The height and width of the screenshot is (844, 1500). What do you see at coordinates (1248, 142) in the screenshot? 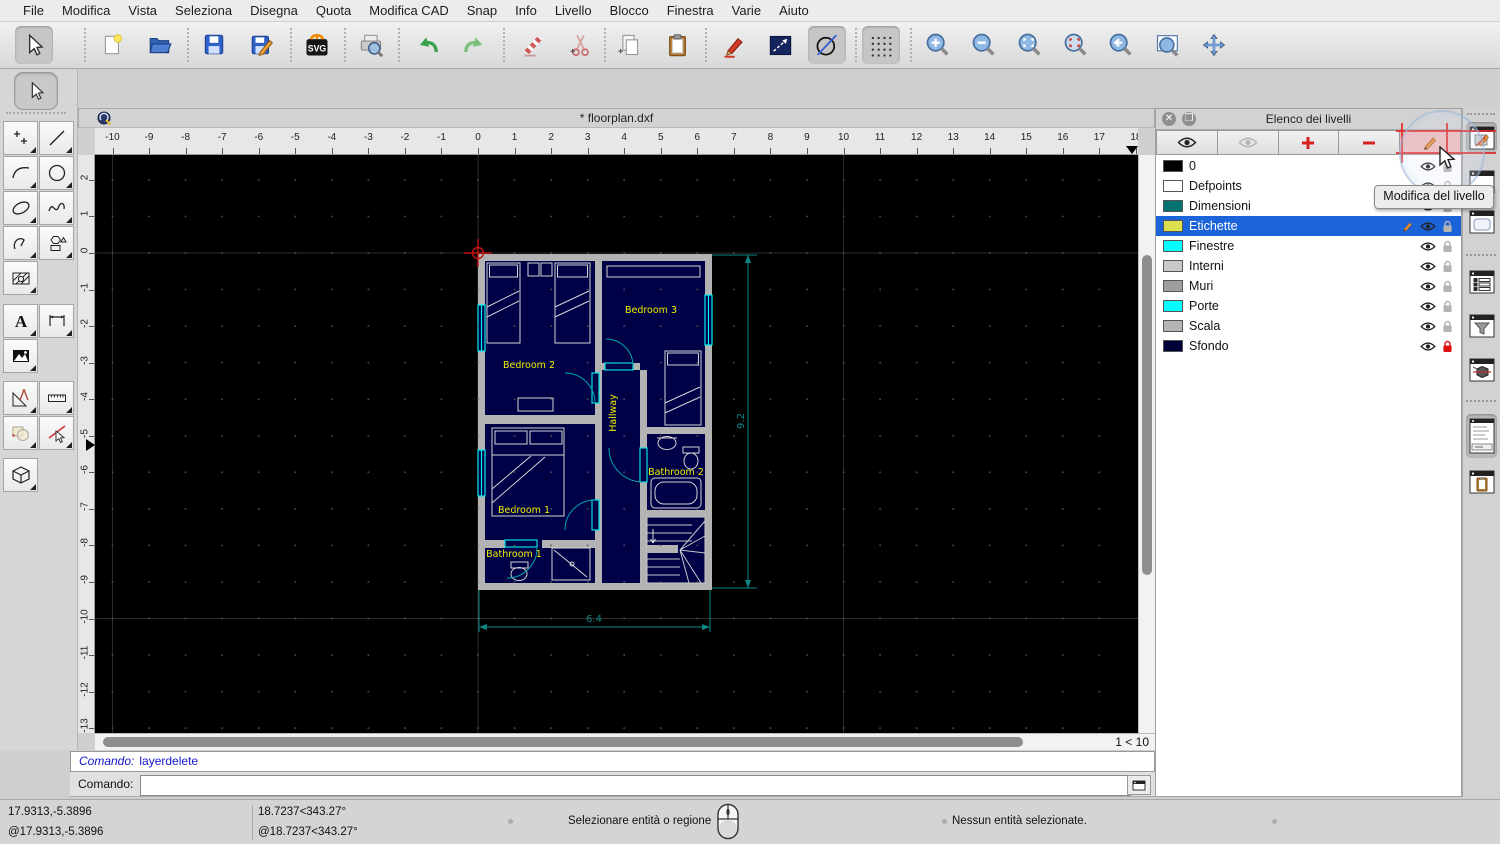
I see `hide-all-layers-button` at bounding box center [1248, 142].